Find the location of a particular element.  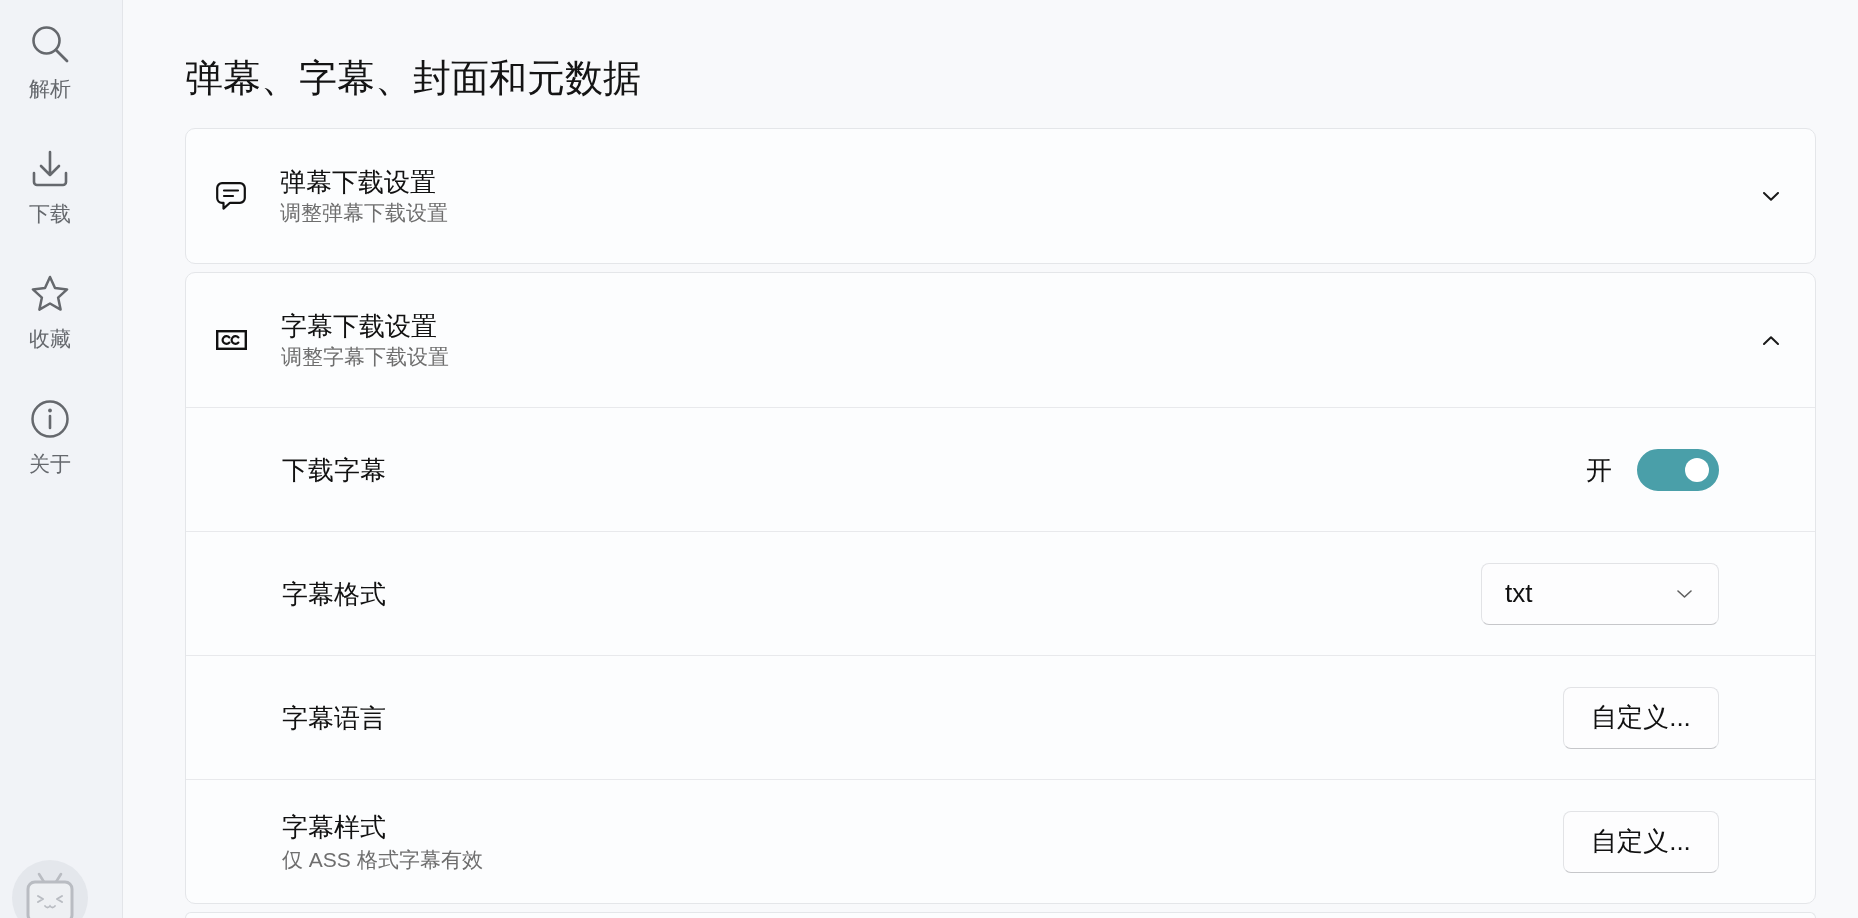

format-dropdown: txt is located at coordinates (1600, 593).